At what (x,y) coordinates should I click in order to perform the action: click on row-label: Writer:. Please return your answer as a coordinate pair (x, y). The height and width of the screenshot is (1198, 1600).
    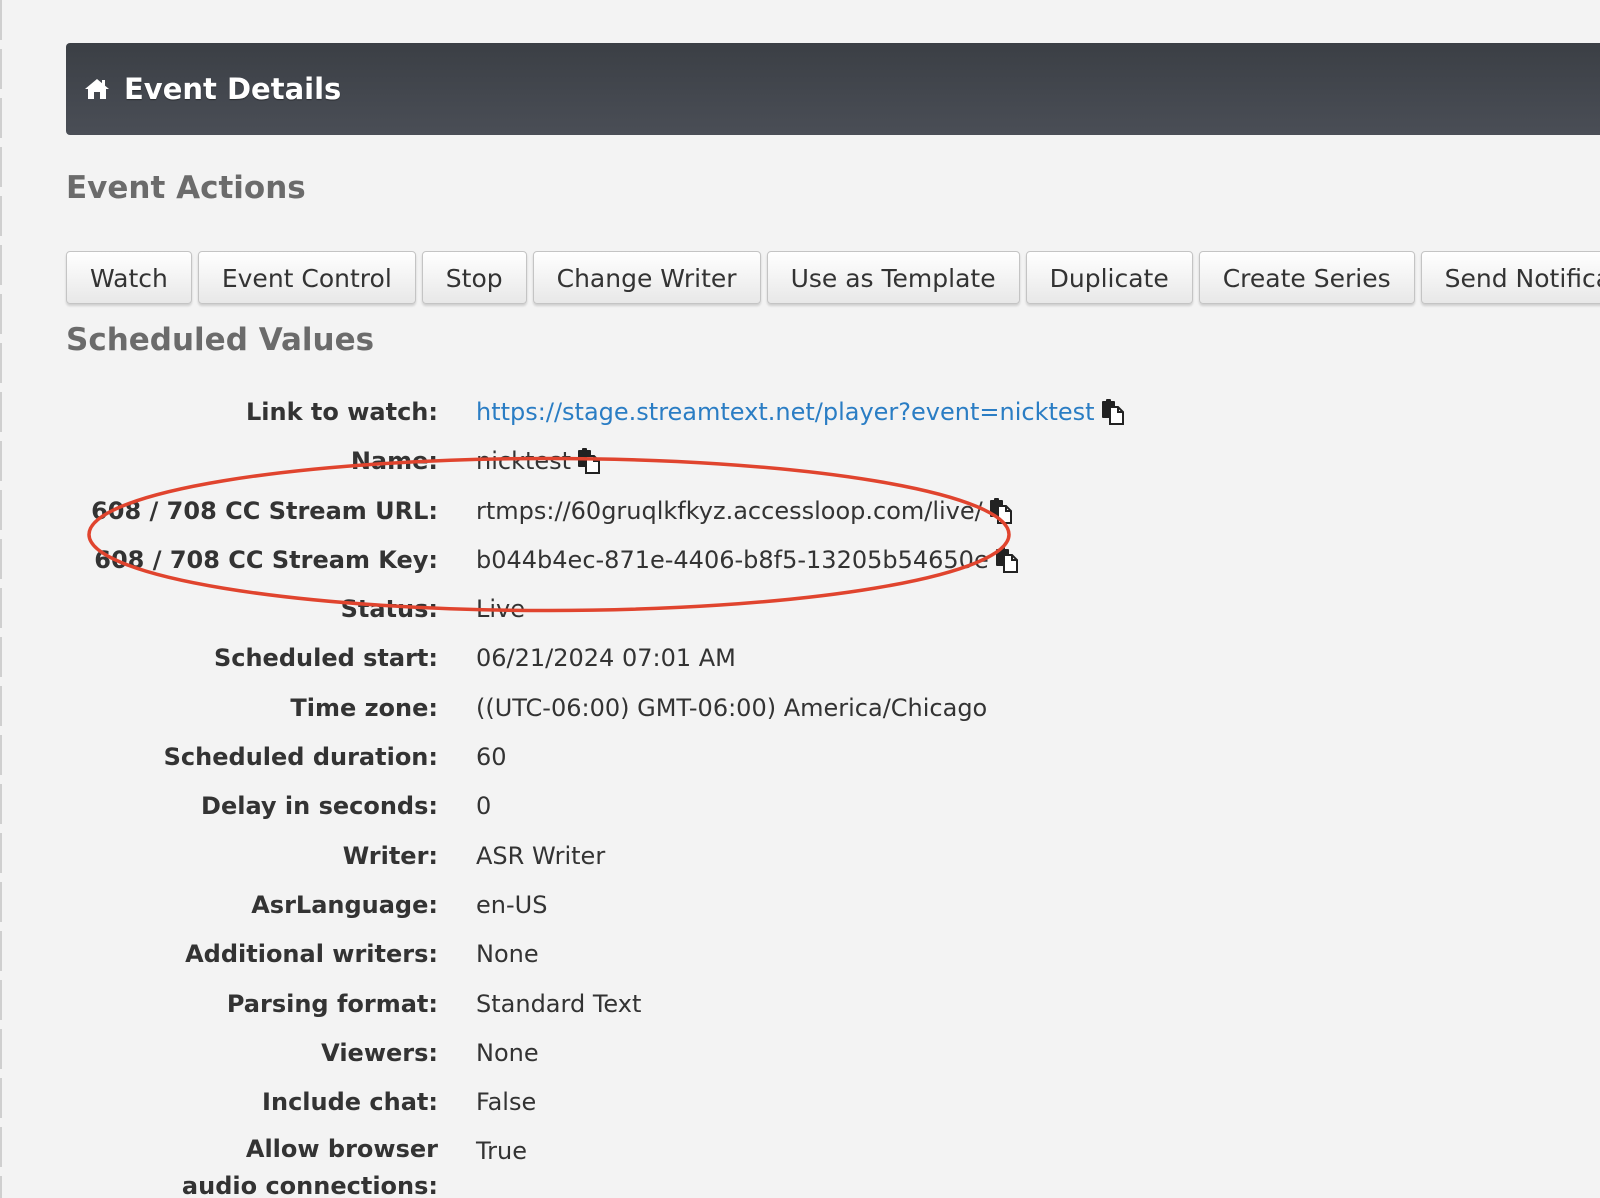
    Looking at the image, I should click on (390, 855).